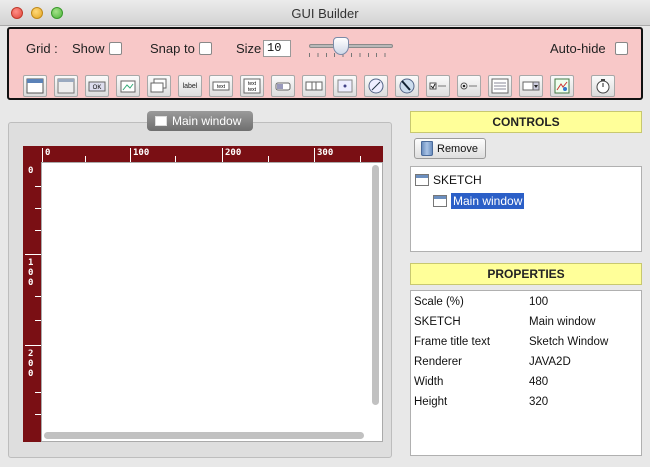 The image size is (650, 467). What do you see at coordinates (233, 153) in the screenshot?
I see `ruler-top-label: 200` at bounding box center [233, 153].